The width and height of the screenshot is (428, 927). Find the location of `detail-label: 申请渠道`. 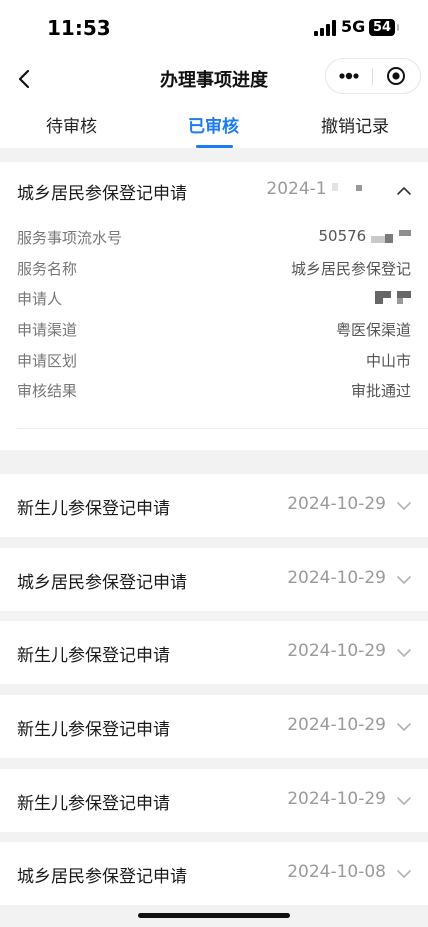

detail-label: 申请渠道 is located at coordinates (47, 330).